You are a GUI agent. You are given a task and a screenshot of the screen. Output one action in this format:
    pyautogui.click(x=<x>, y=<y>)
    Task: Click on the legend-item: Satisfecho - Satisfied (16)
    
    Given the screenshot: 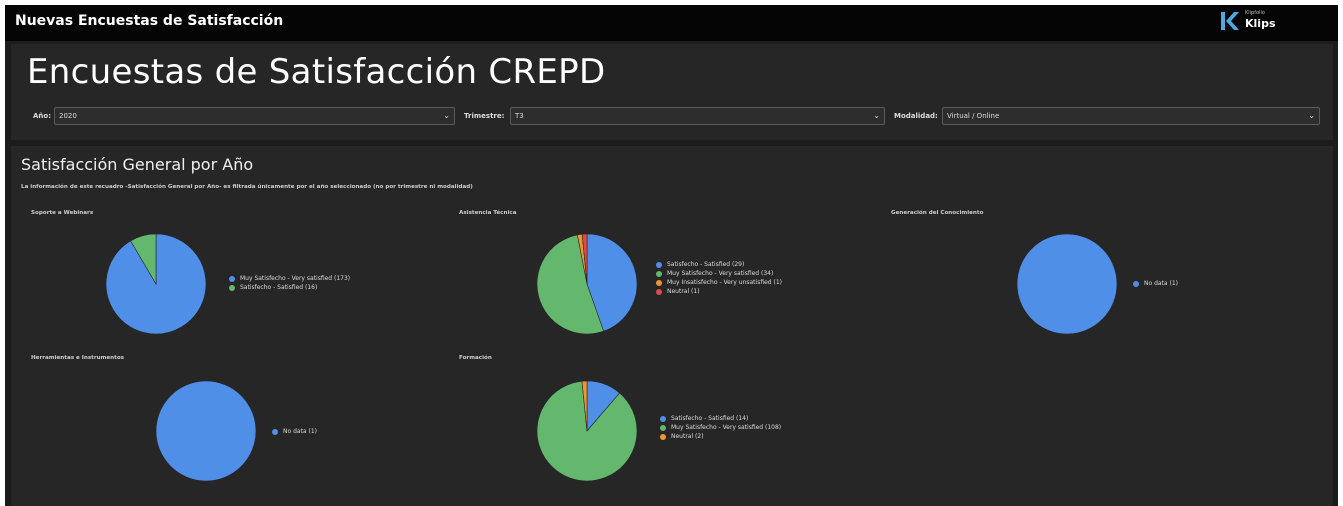 What is the action you would take?
    pyautogui.click(x=289, y=287)
    